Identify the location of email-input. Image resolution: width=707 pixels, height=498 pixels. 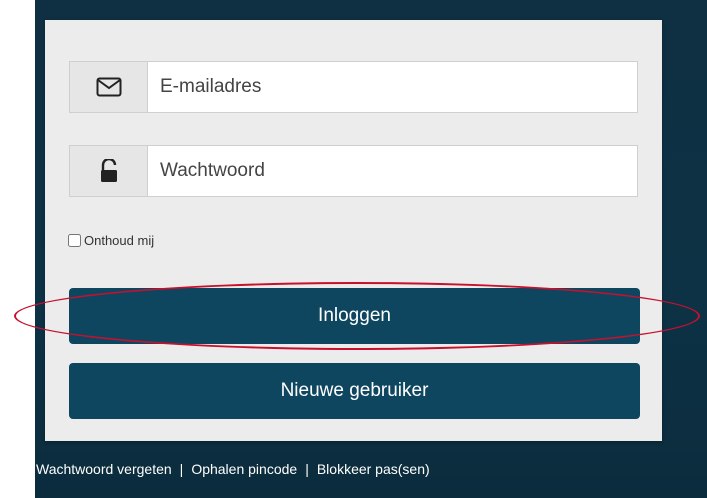
(392, 87).